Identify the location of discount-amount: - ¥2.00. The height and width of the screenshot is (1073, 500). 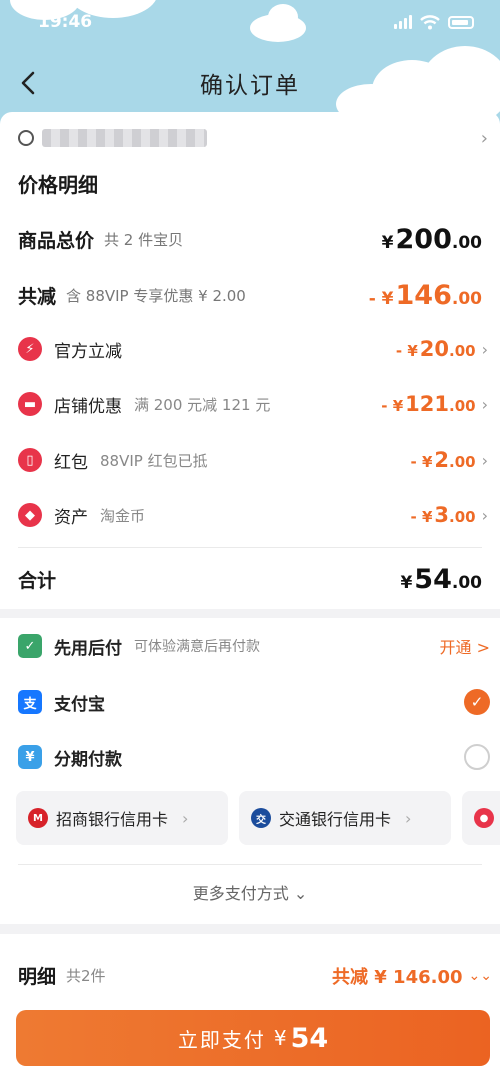
(443, 460).